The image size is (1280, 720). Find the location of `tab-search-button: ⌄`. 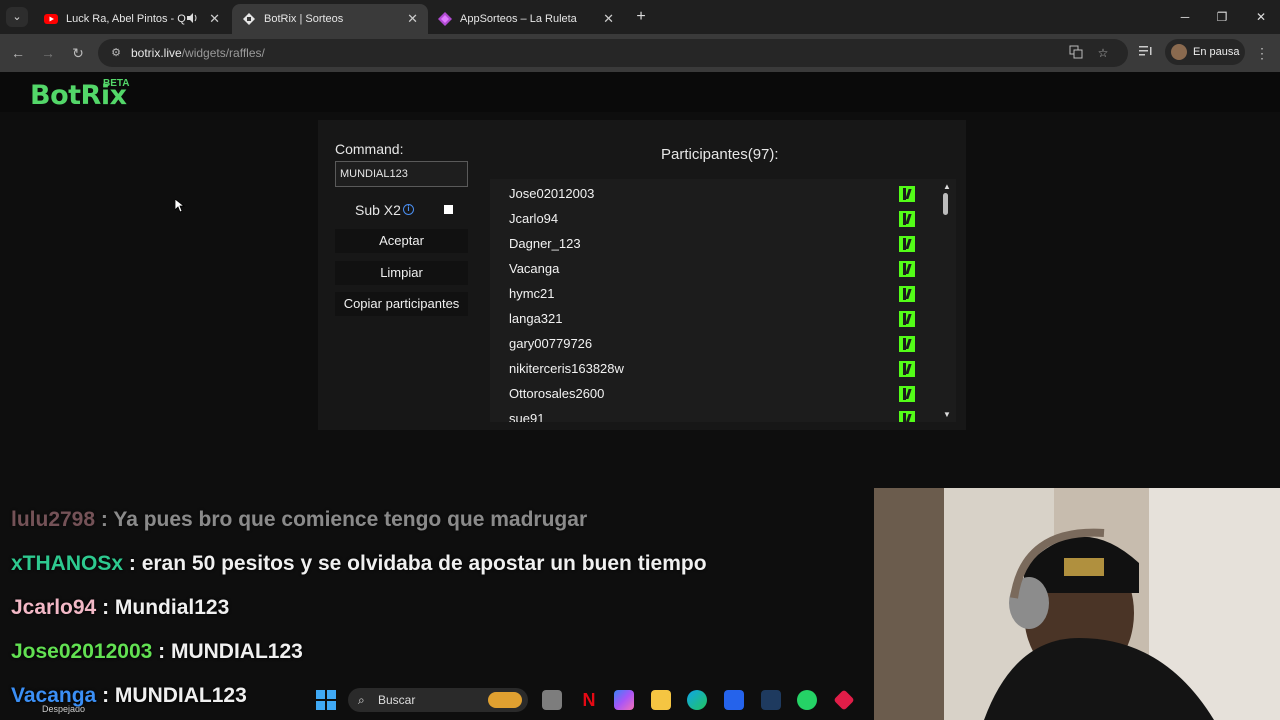

tab-search-button: ⌄ is located at coordinates (17, 17).